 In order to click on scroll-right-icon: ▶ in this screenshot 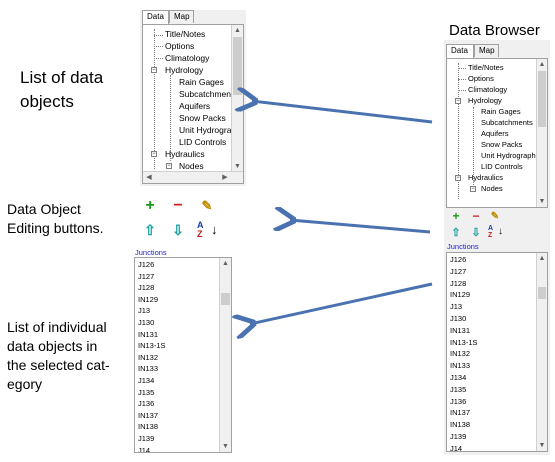, I will do `click(225, 177)`.